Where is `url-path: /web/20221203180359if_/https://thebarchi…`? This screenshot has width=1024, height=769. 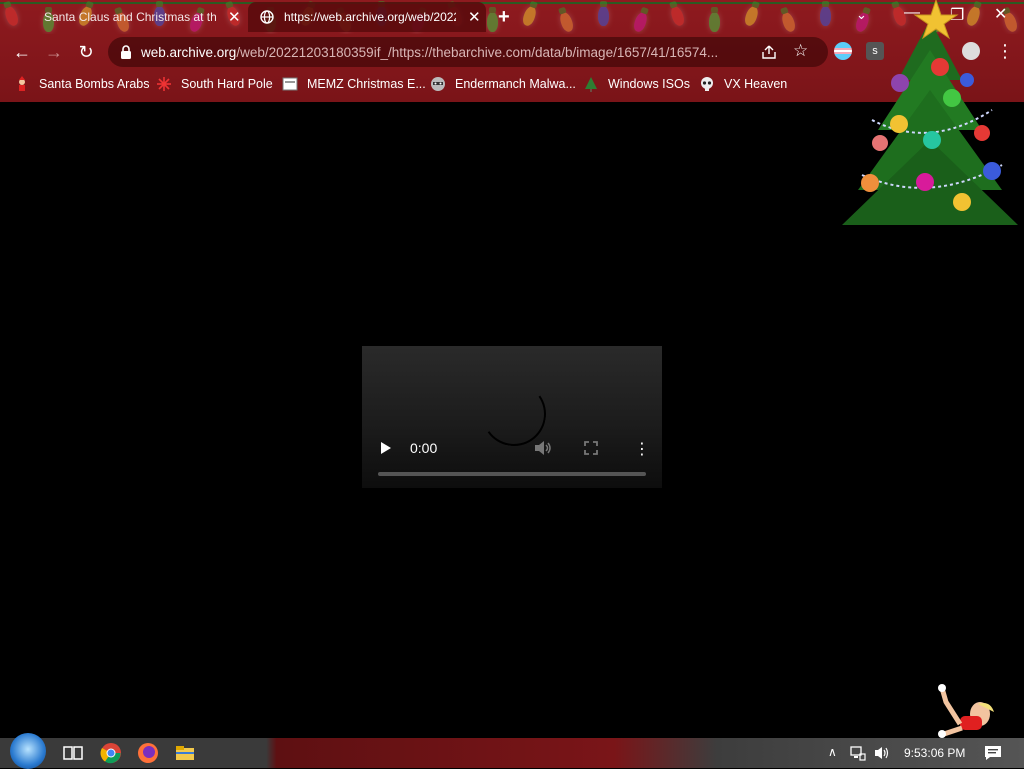 url-path: /web/20221203180359if_/https://thebarchi… is located at coordinates (477, 52).